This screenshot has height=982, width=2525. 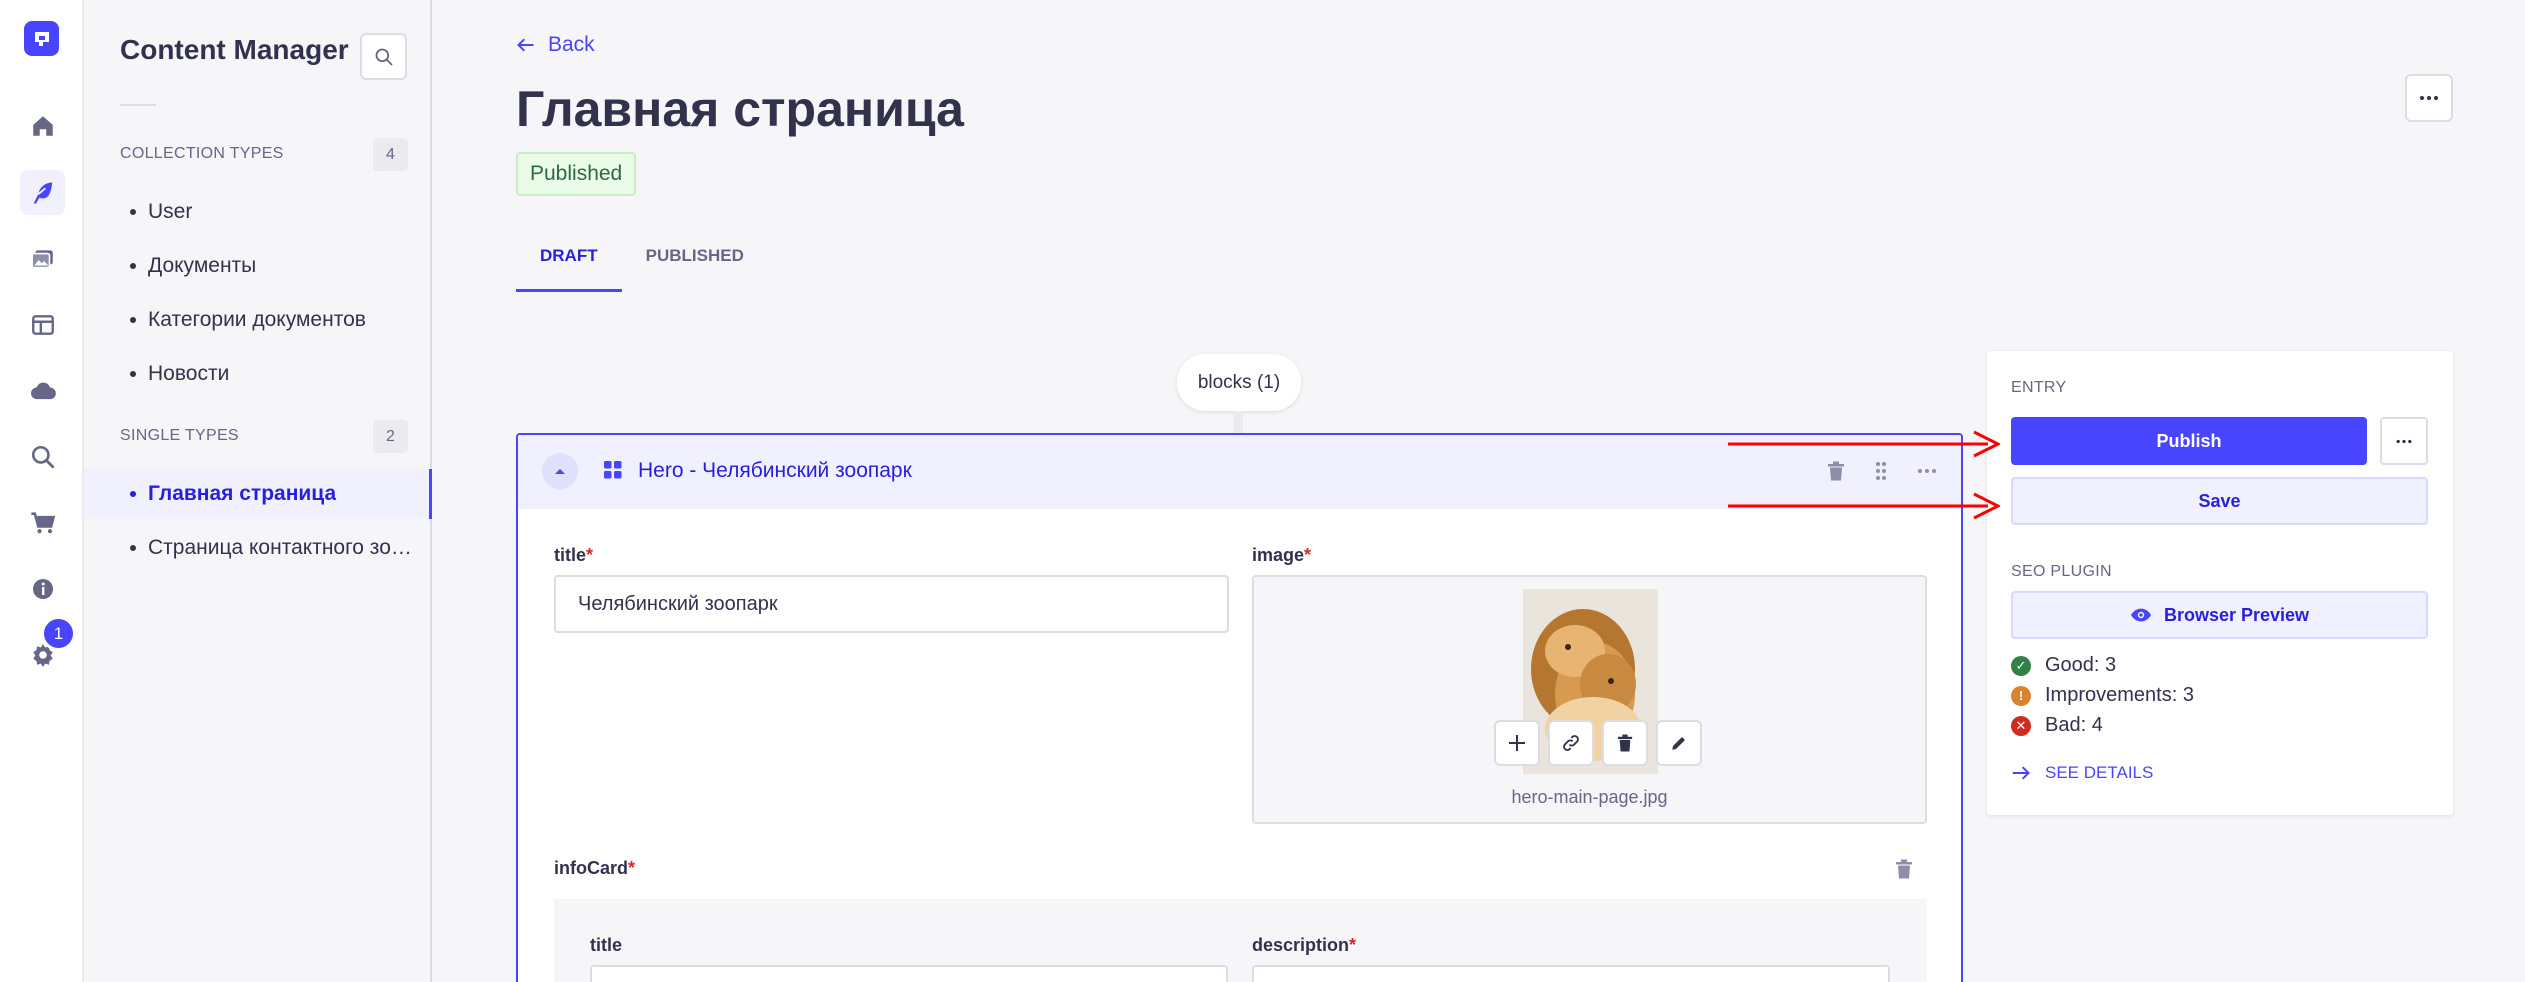 What do you see at coordinates (1239, 382) in the screenshot?
I see `dynamic-zone-label: blocks (1)` at bounding box center [1239, 382].